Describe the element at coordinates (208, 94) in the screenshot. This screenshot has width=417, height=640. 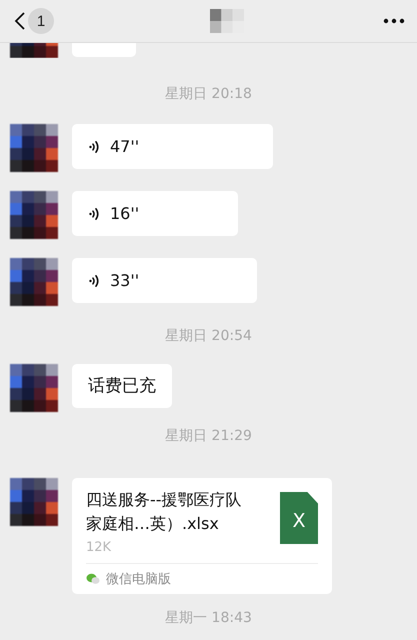
I see `timestamp: 星期日 20:18` at that location.